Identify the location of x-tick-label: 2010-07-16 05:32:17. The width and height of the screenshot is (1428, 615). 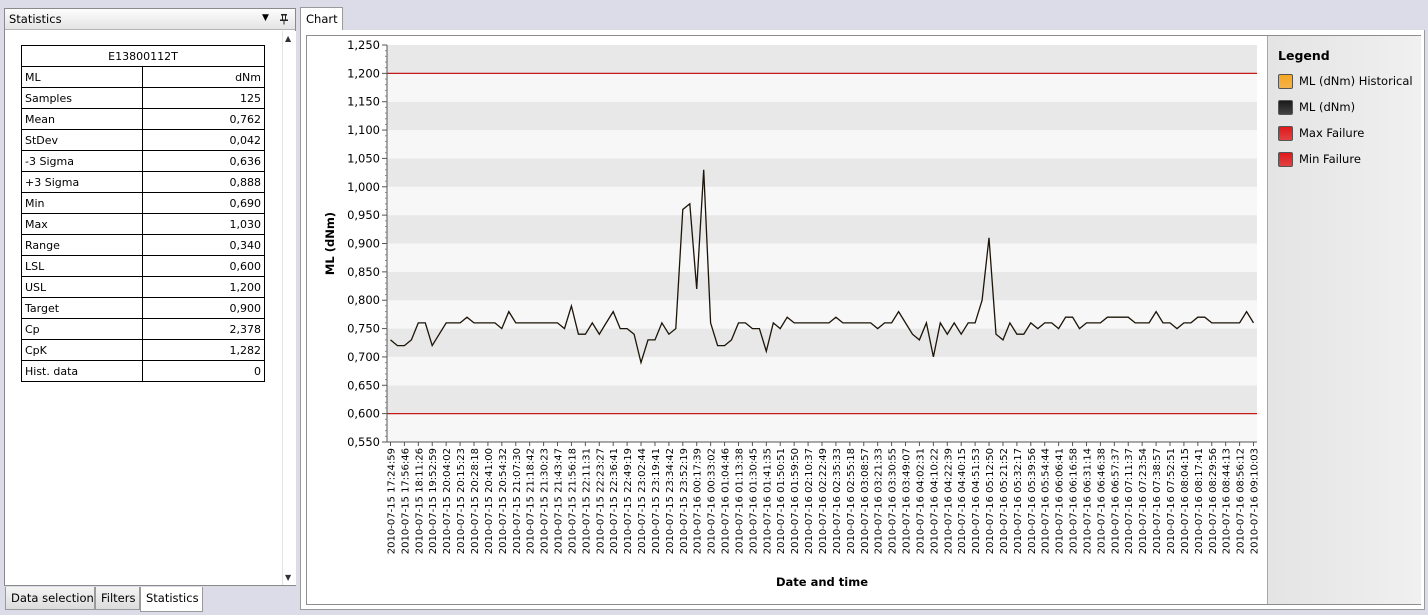
(1018, 501).